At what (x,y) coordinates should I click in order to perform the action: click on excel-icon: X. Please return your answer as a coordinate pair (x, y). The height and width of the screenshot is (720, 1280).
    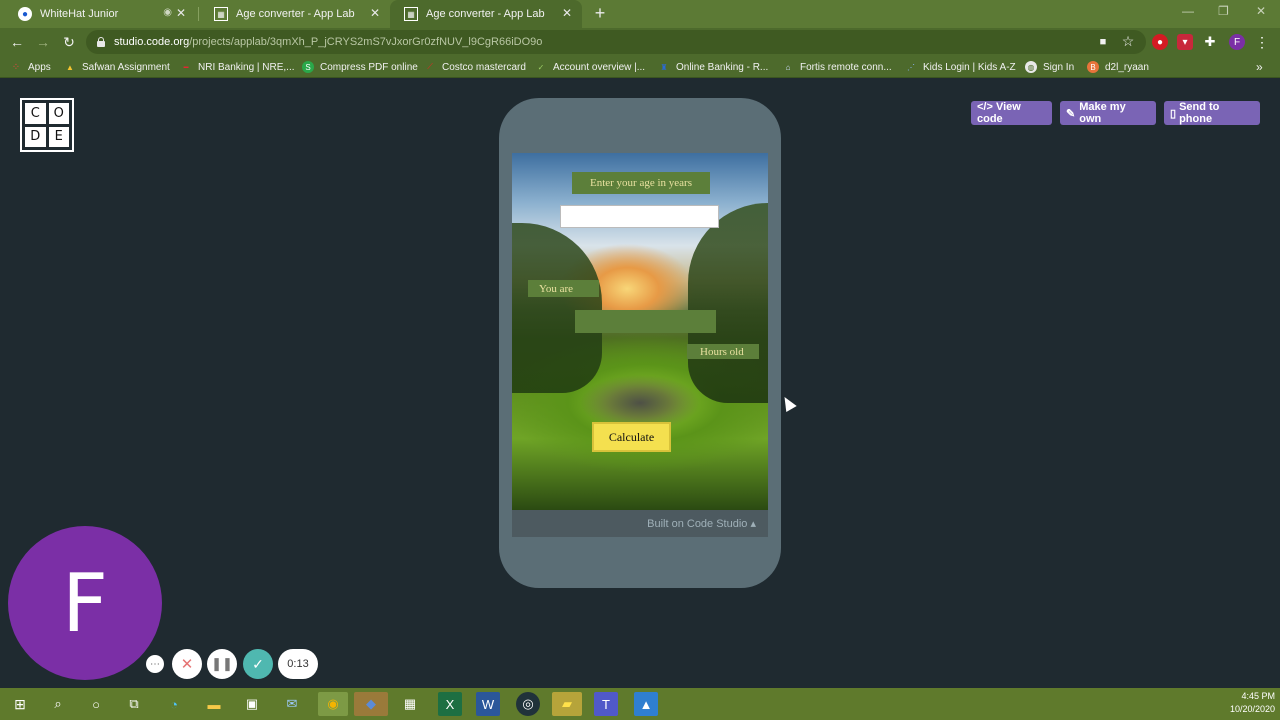
    Looking at the image, I should click on (450, 704).